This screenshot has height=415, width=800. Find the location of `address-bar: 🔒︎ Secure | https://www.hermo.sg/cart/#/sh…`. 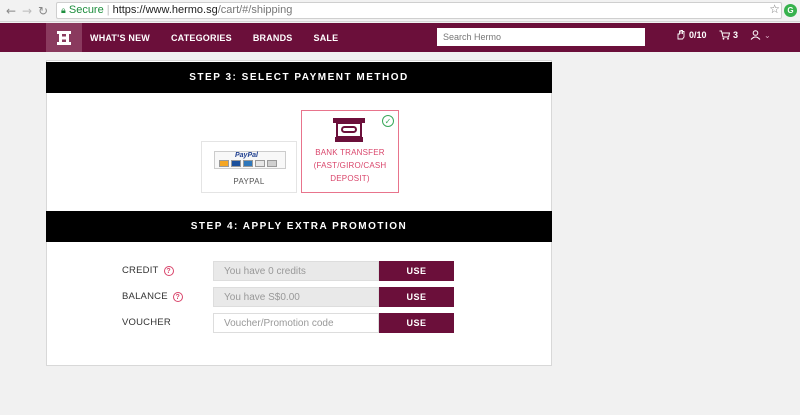

address-bar: 🔒︎ Secure | https://www.hermo.sg/cart/#/sh… is located at coordinates (419, 10).